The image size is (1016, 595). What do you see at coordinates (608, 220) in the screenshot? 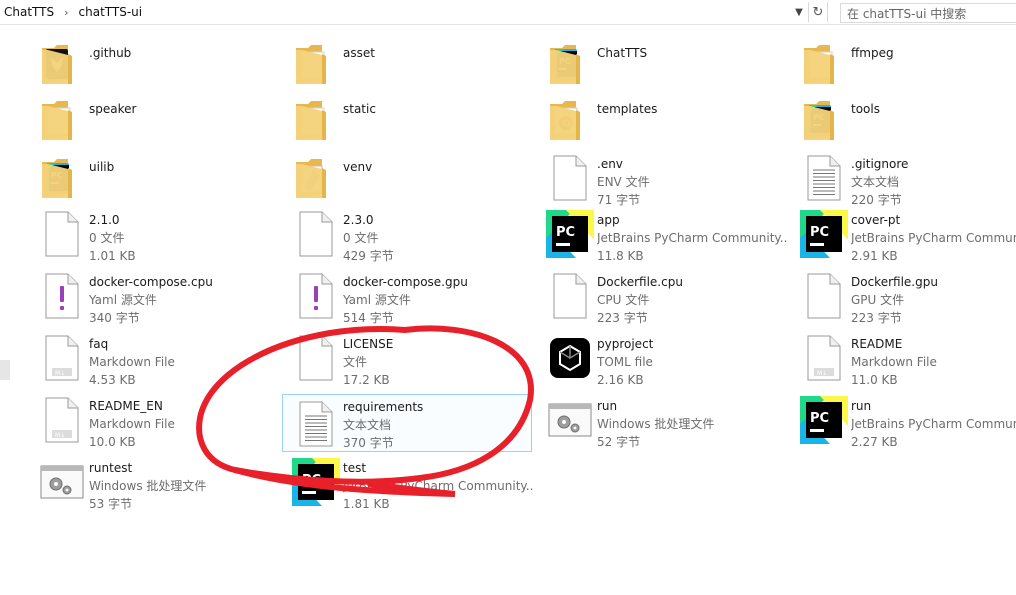
I see `file-name: app` at bounding box center [608, 220].